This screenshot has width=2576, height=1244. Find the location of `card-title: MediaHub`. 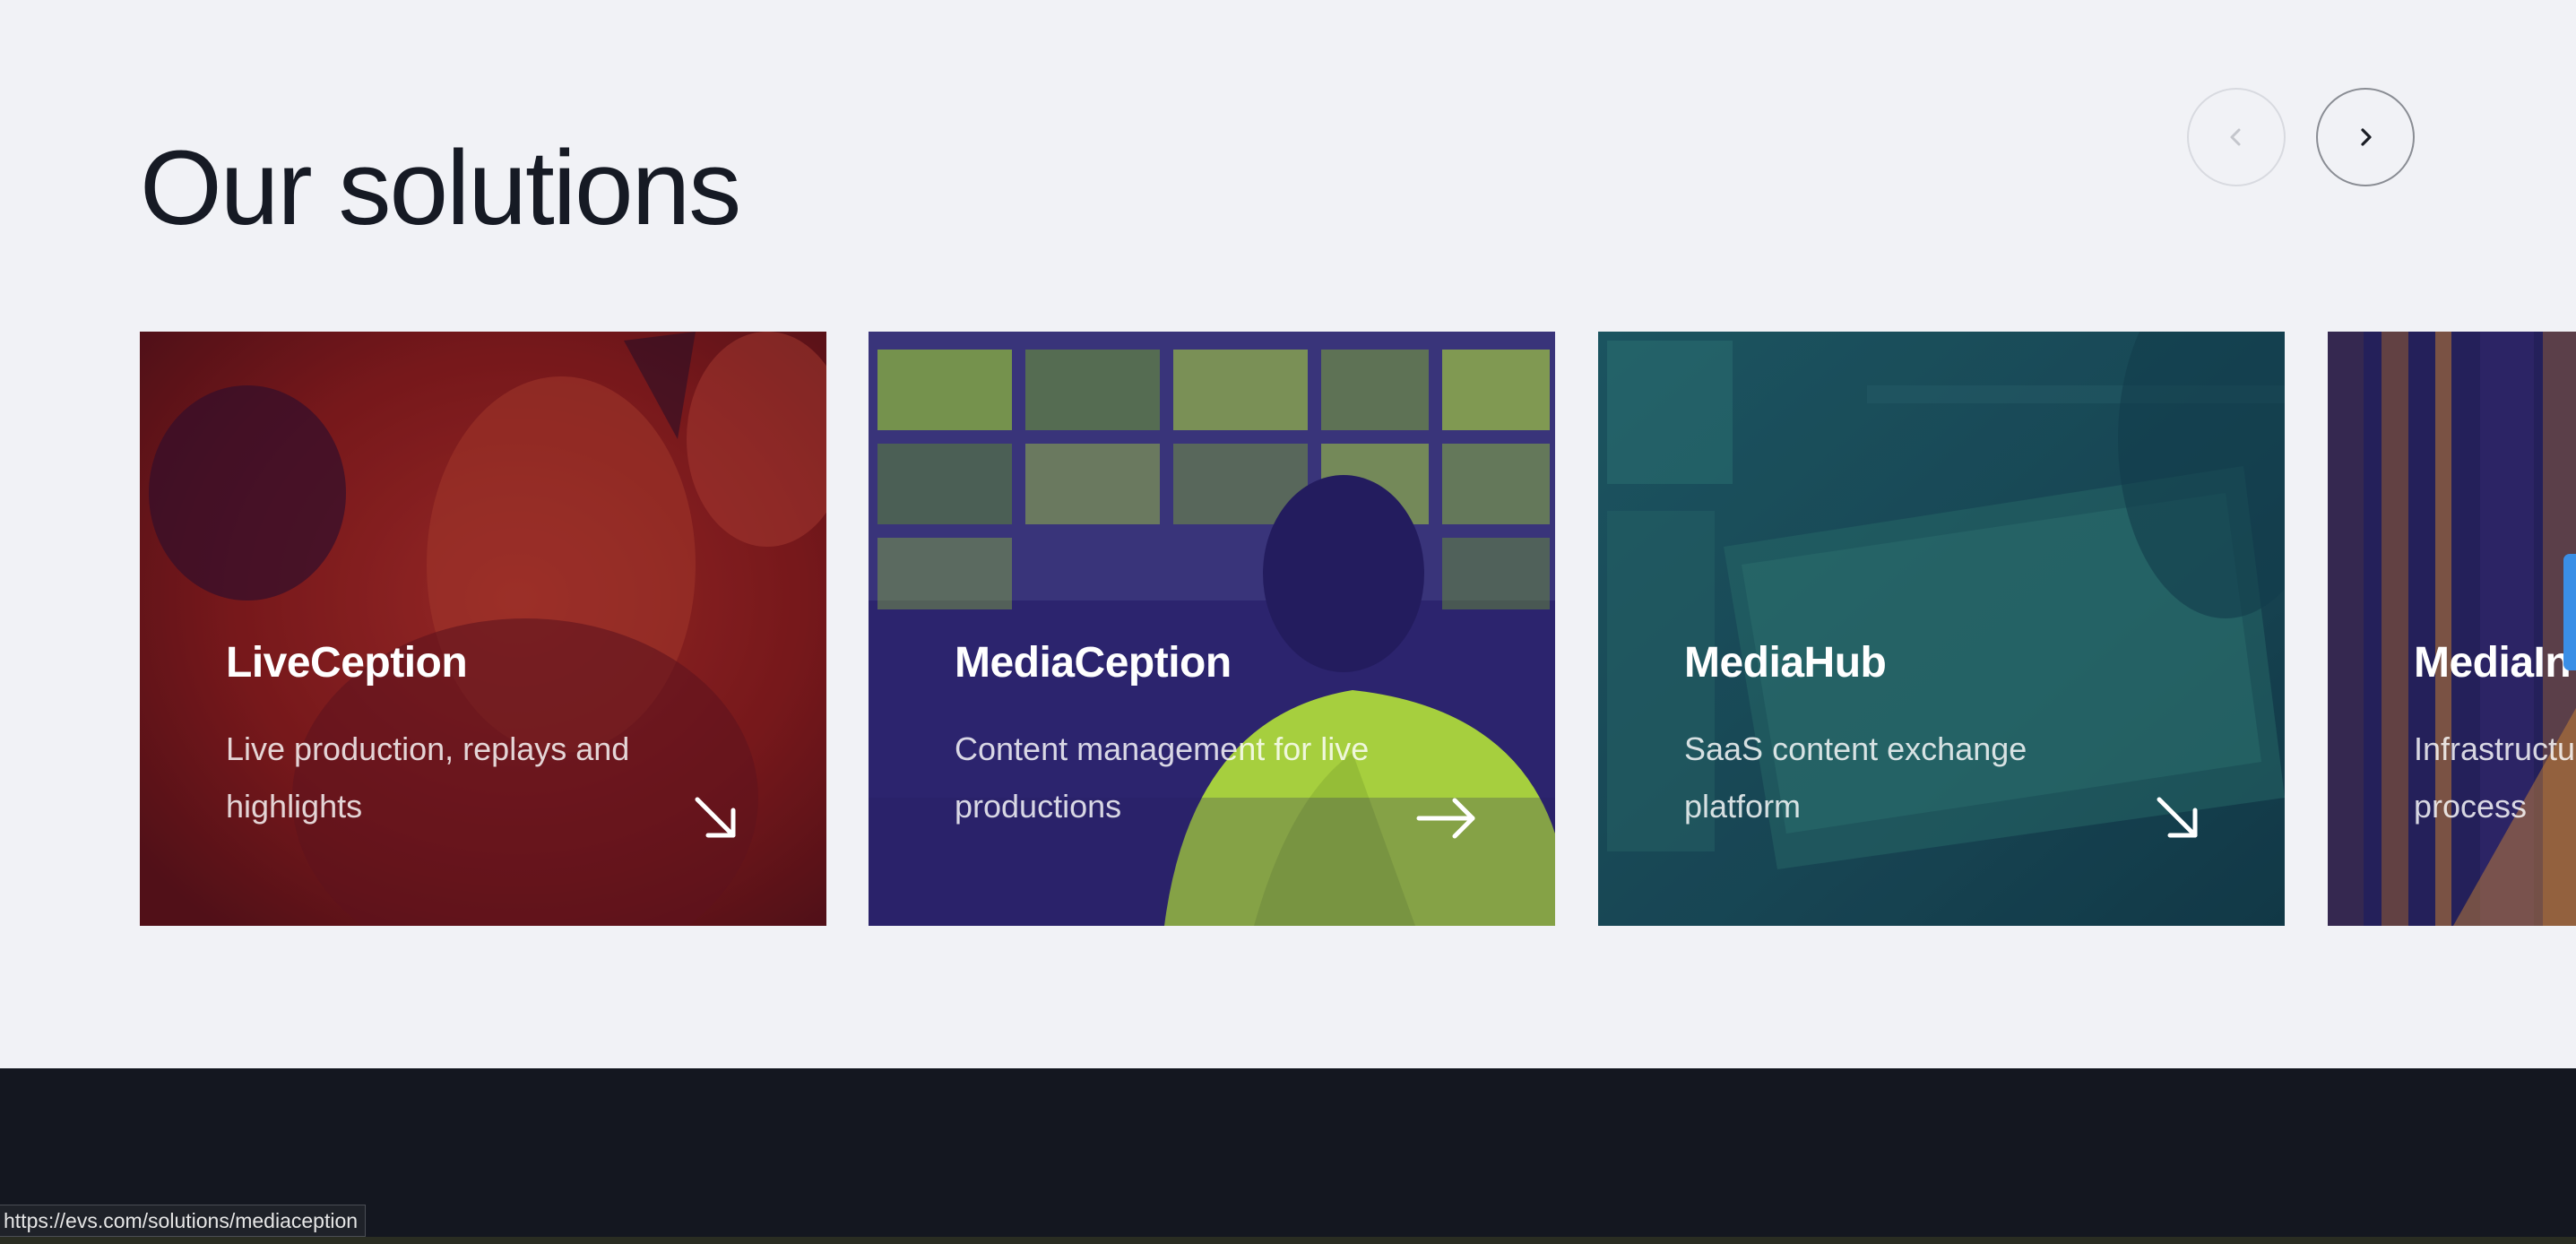

card-title: MediaHub is located at coordinates (1785, 663).